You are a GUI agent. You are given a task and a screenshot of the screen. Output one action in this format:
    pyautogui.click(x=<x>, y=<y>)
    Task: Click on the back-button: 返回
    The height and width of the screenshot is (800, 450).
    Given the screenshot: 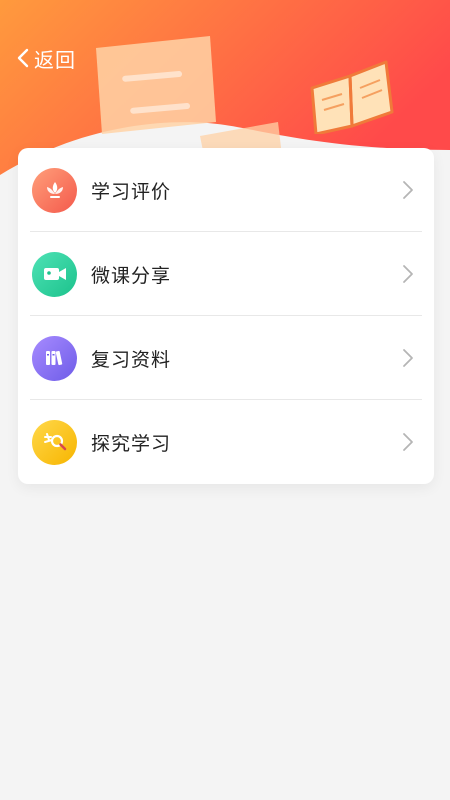 What is the action you would take?
    pyautogui.click(x=45, y=58)
    